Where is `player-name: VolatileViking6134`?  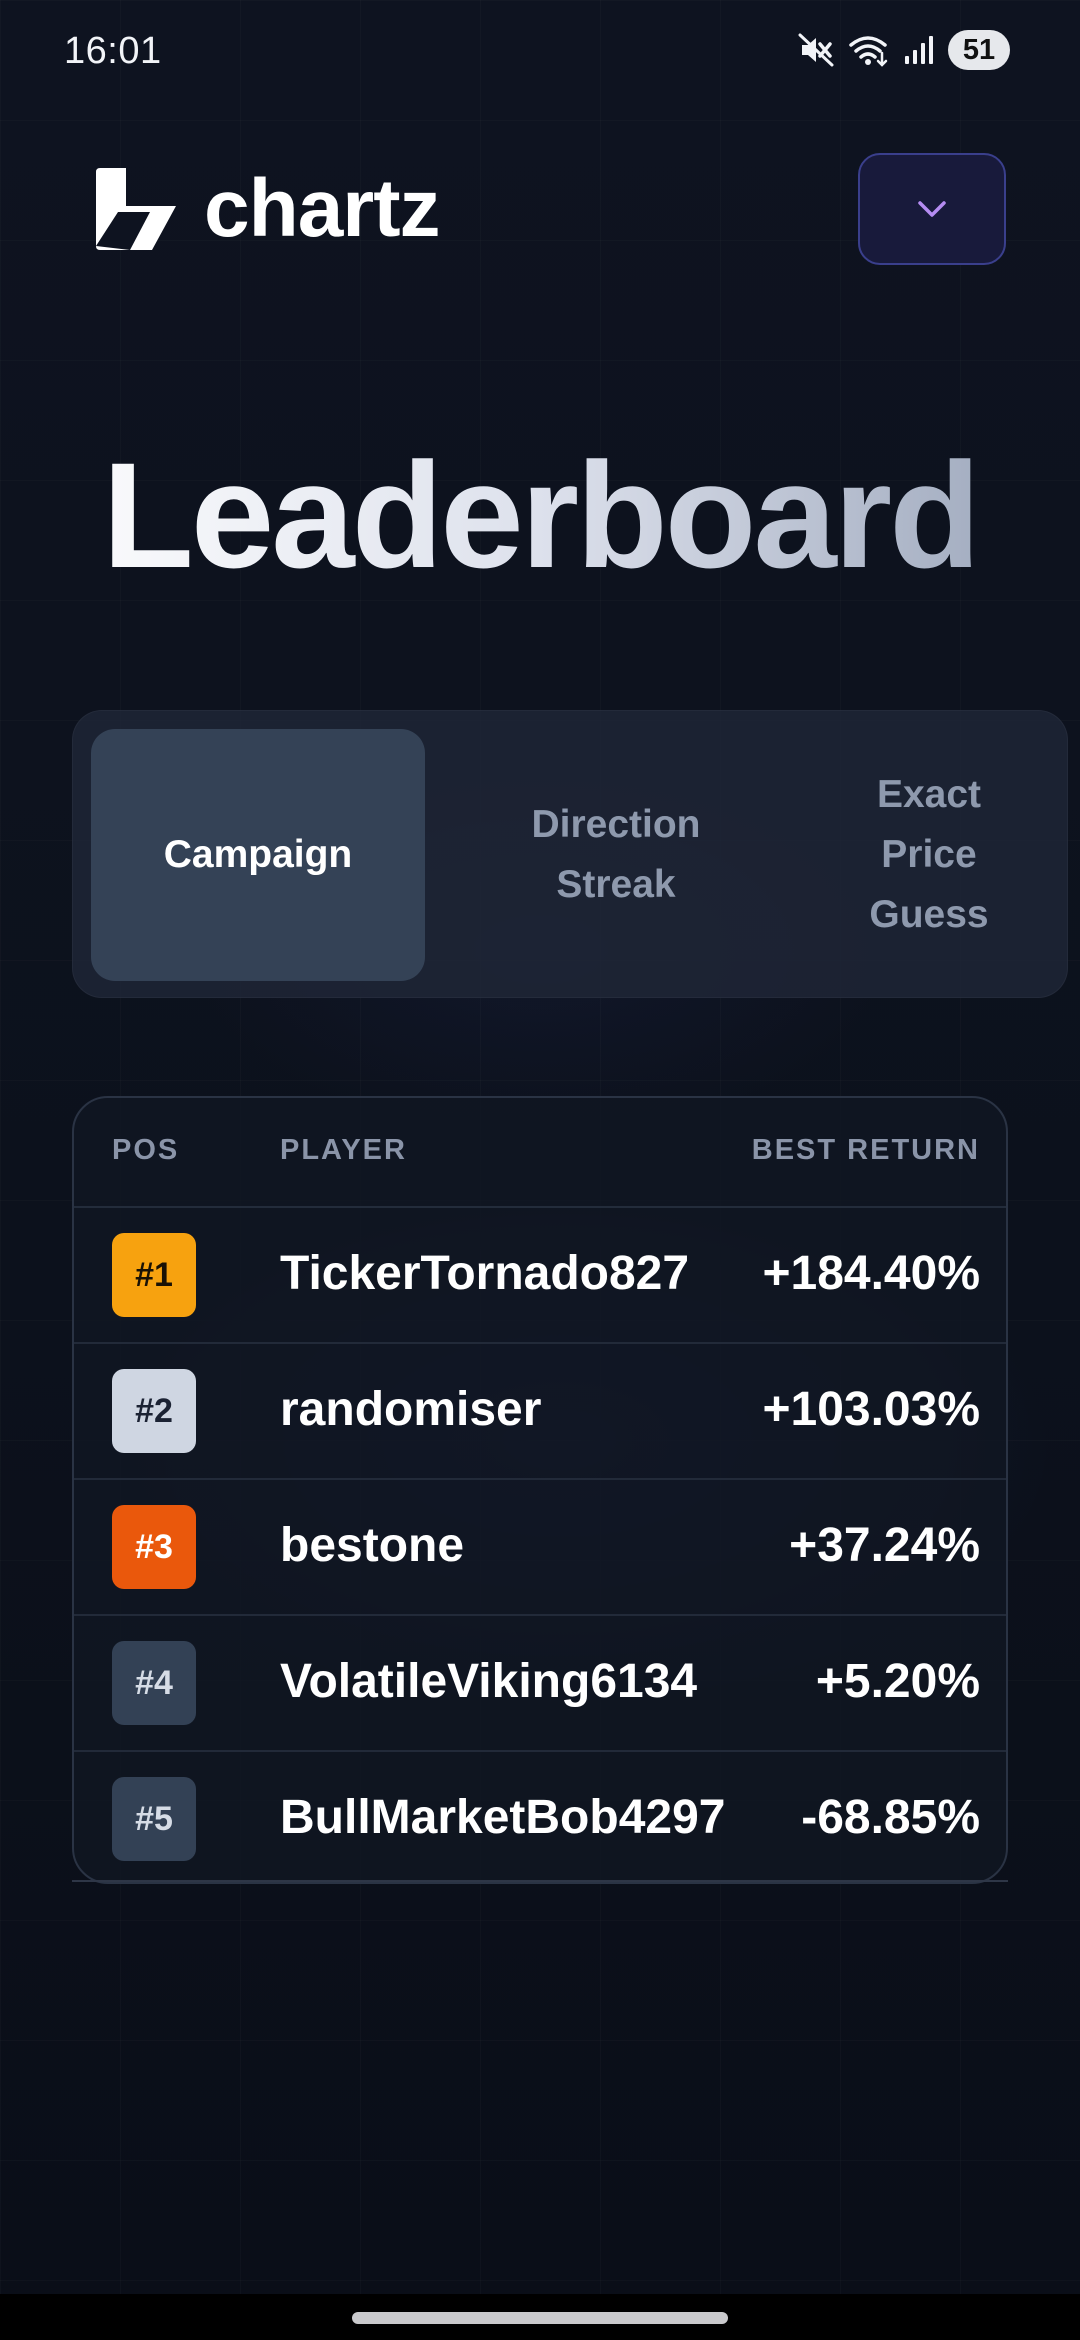
player-name: VolatileViking6134 is located at coordinates (489, 1681).